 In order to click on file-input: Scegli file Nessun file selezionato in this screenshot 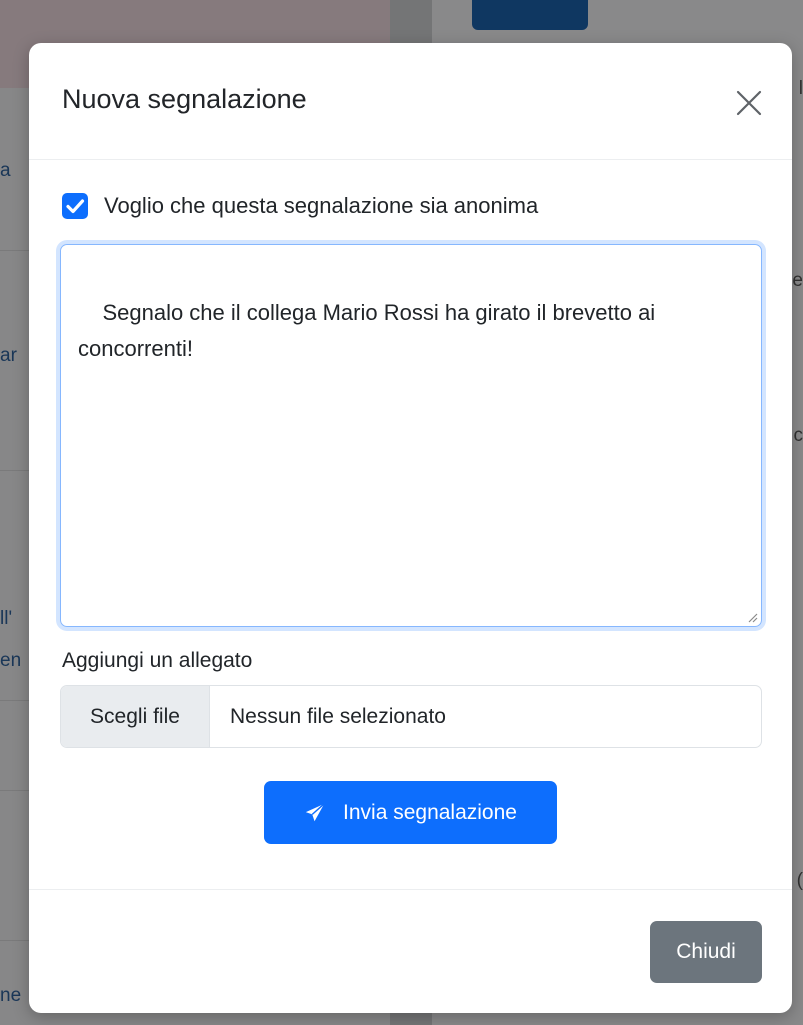, I will do `click(411, 716)`.